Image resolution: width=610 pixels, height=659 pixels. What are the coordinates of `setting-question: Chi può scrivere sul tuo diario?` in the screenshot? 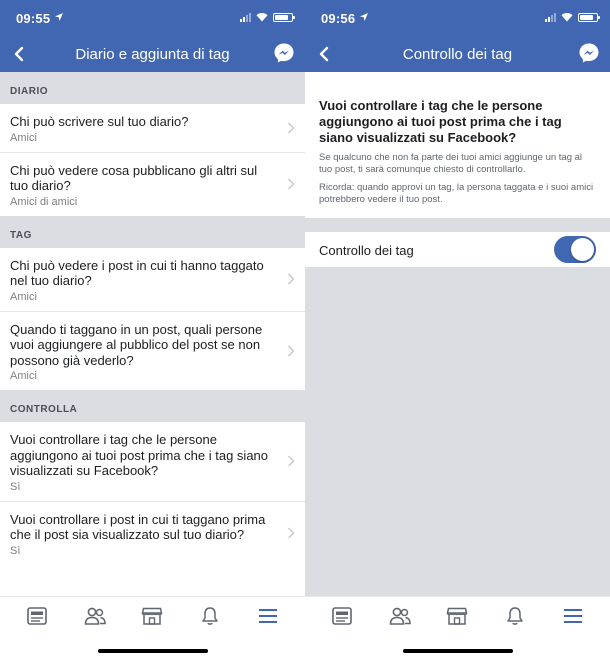 It's located at (99, 121).